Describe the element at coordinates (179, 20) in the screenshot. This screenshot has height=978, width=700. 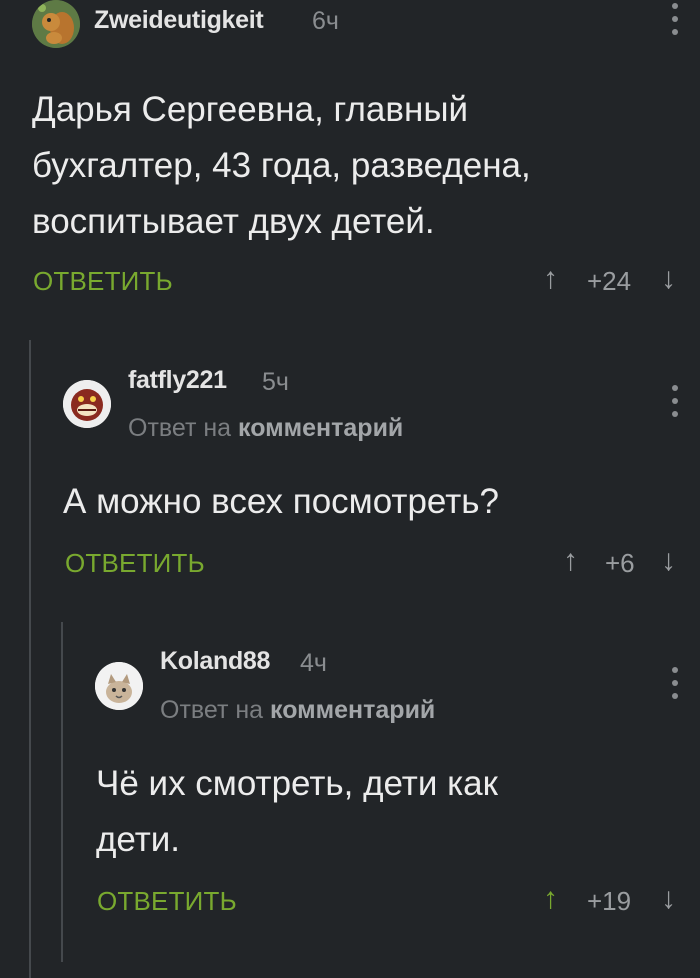
I see `author-name: Zweideutigkeit` at that location.